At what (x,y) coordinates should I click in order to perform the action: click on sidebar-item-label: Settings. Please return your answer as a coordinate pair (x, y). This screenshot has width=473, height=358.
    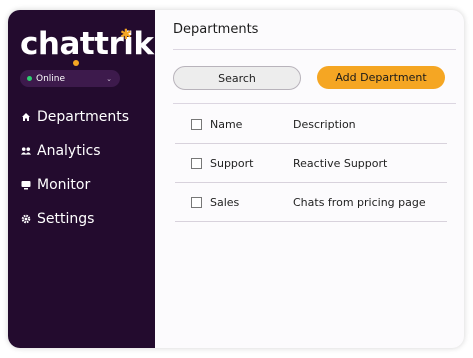
    Looking at the image, I should click on (66, 219).